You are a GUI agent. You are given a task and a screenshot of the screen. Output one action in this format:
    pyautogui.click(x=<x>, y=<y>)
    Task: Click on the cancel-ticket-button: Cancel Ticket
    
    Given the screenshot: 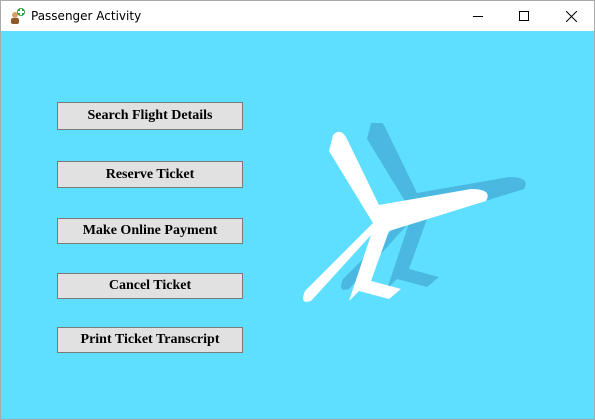 What is the action you would take?
    pyautogui.click(x=150, y=286)
    